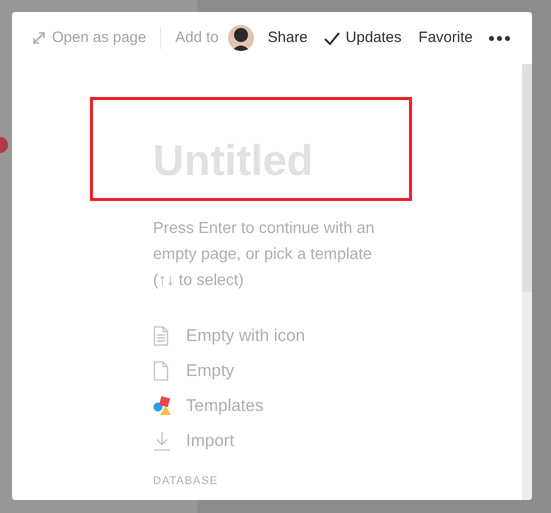 The width and height of the screenshot is (551, 513). Describe the element at coordinates (332, 38) in the screenshot. I see `check-icon` at that location.